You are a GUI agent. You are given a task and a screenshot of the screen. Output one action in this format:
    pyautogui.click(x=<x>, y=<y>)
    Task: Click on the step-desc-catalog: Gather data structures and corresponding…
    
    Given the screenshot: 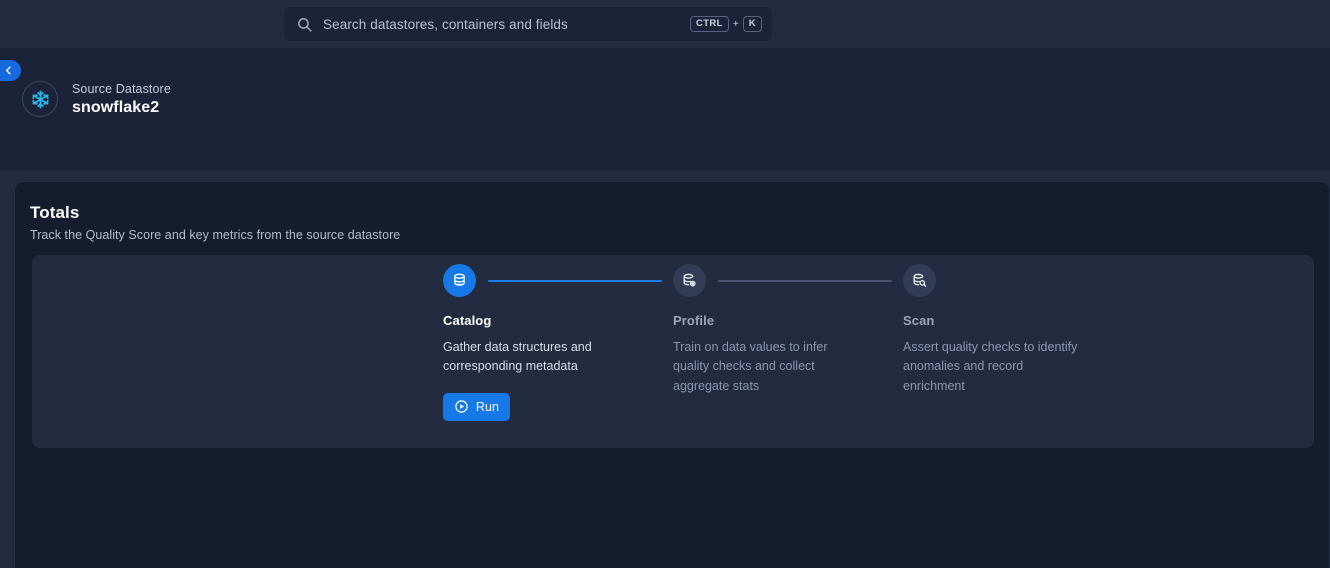 What is the action you would take?
    pyautogui.click(x=517, y=357)
    